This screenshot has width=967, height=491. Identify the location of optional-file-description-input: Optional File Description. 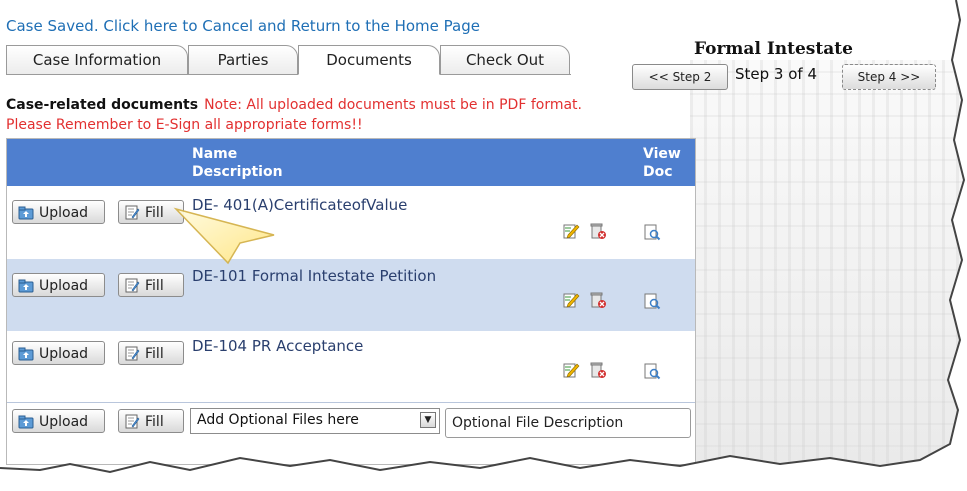
(568, 423).